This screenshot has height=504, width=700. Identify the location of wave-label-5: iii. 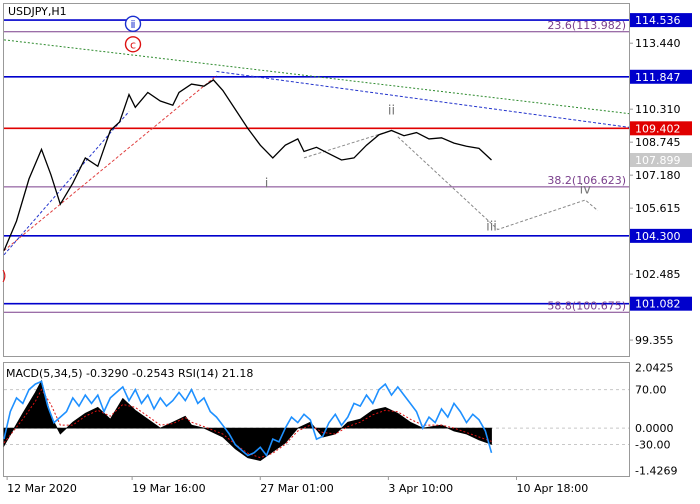
(491, 227).